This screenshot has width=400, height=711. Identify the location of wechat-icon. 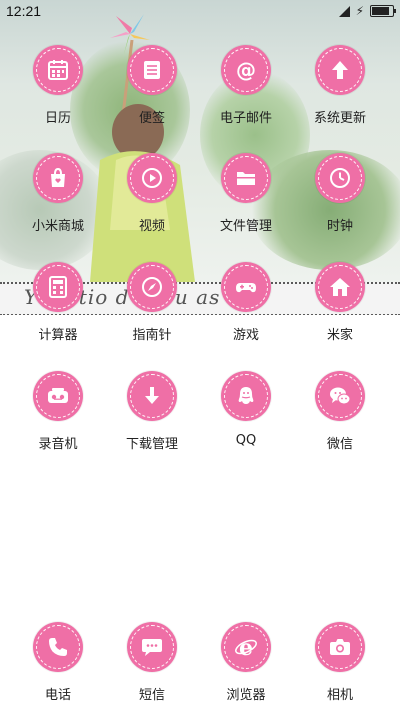
(340, 396).